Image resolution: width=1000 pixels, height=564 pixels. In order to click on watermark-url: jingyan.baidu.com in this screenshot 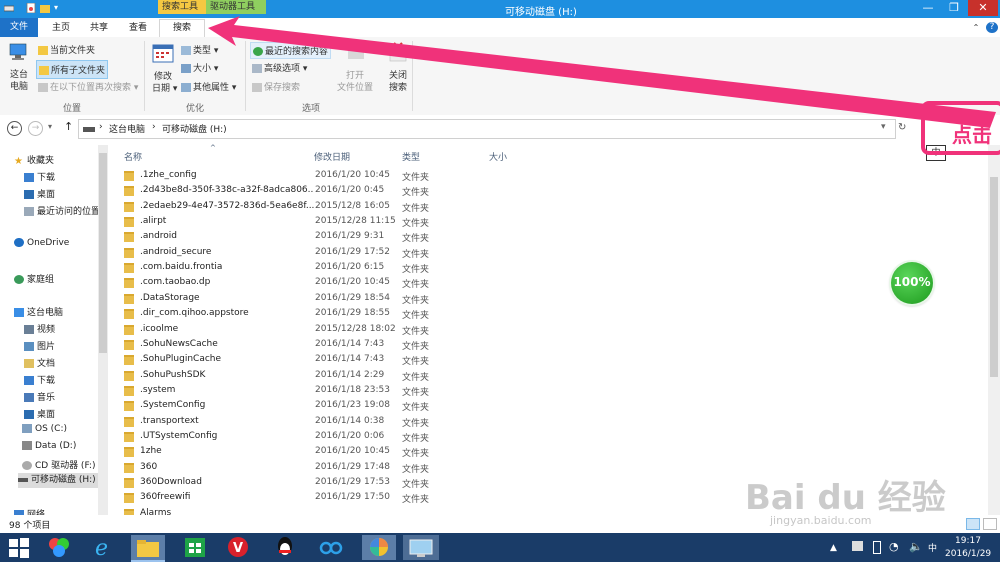, I will do `click(821, 520)`.